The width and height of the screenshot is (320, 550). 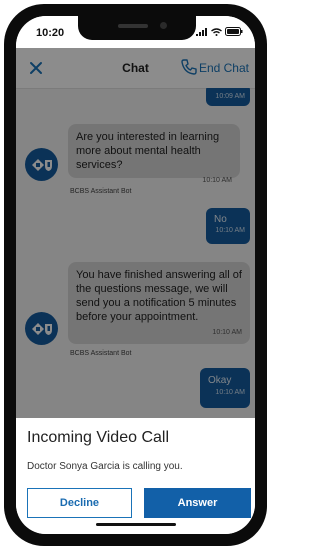 What do you see at coordinates (234, 31) in the screenshot?
I see `battery-icon` at bounding box center [234, 31].